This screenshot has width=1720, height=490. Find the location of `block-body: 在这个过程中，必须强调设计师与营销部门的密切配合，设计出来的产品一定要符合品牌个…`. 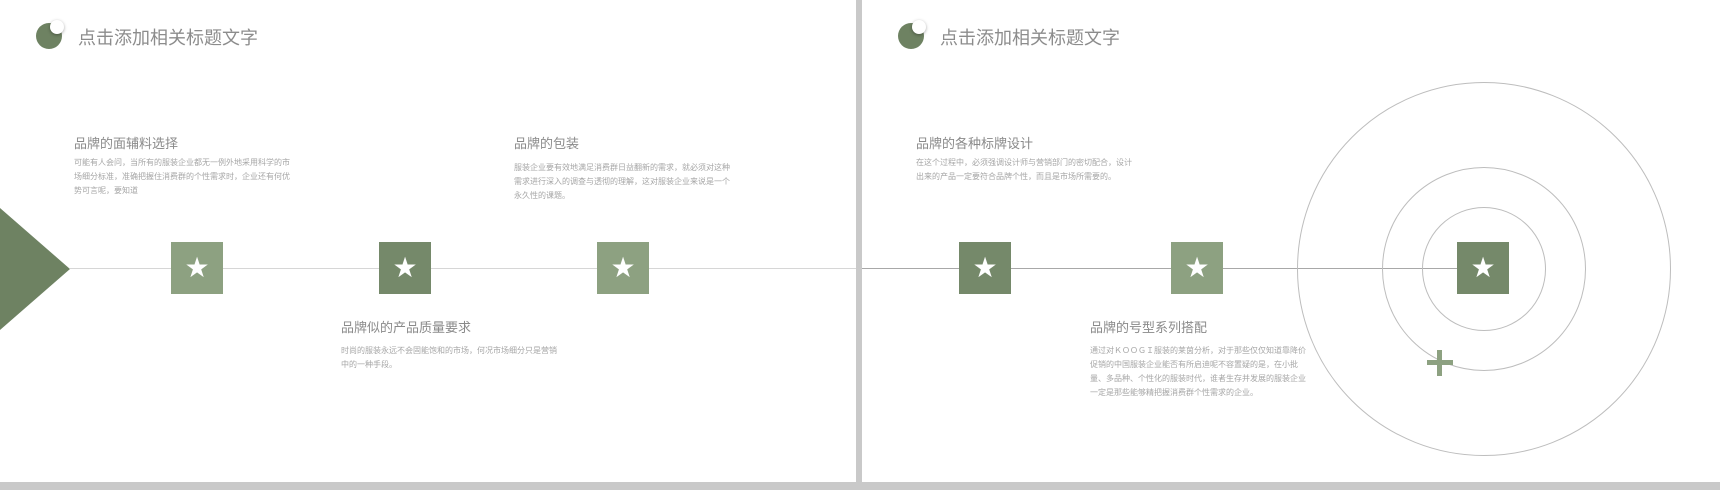

block-body: 在这个过程中，必须强调设计师与营销部门的密切配合，设计出来的产品一定要符合品牌个… is located at coordinates (1024, 169).